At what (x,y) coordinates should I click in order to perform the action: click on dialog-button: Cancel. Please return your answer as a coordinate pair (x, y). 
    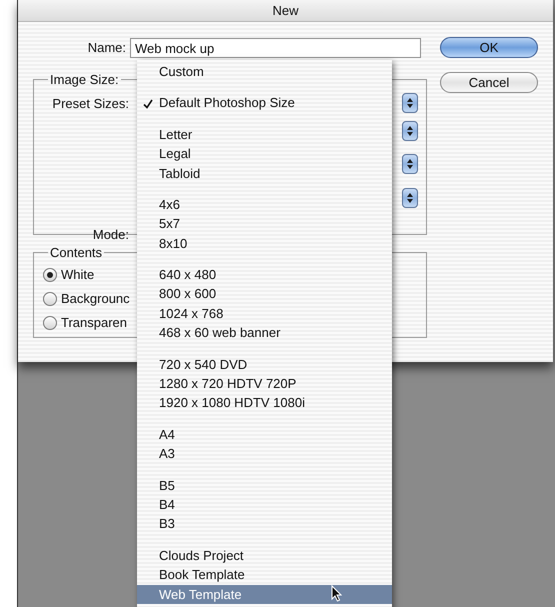
    Looking at the image, I should click on (489, 82).